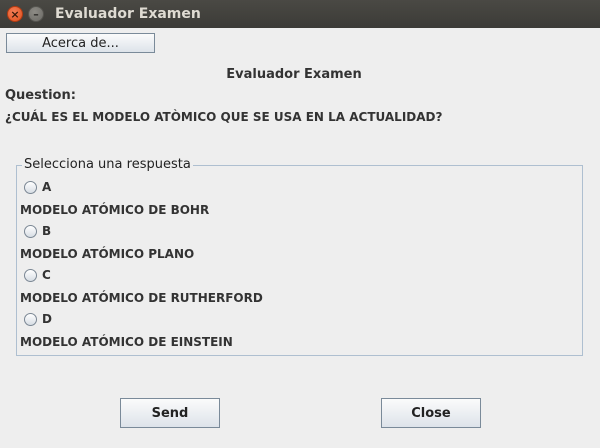  Describe the element at coordinates (37, 275) in the screenshot. I see `option-c-radio: C` at that location.